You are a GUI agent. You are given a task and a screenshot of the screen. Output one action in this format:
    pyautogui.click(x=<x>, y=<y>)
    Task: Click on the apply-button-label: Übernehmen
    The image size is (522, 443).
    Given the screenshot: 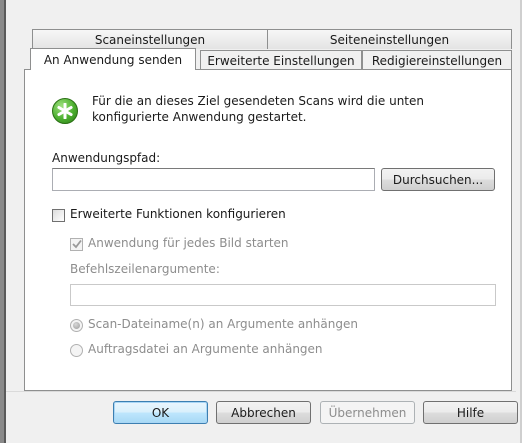 What is the action you would take?
    pyautogui.click(x=367, y=412)
    